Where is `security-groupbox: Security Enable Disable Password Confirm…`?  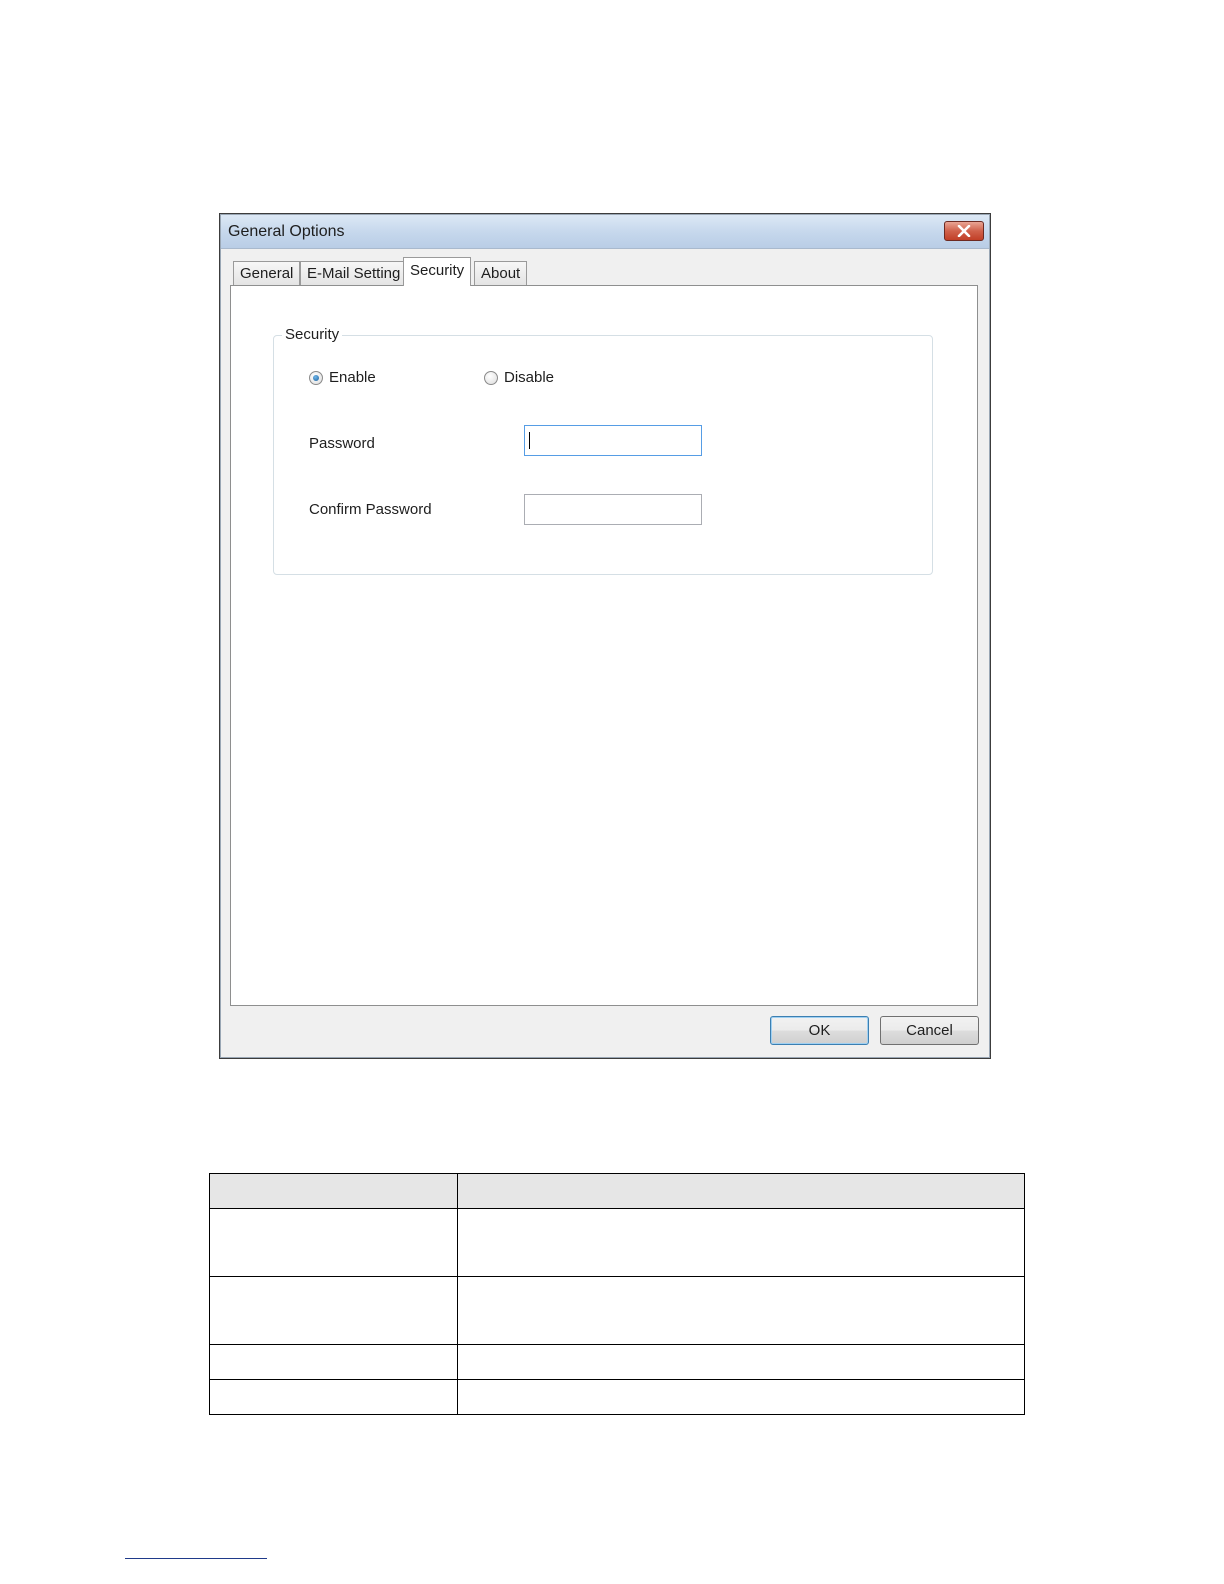
security-groupbox: Security Enable Disable Password Confirm… is located at coordinates (603, 450).